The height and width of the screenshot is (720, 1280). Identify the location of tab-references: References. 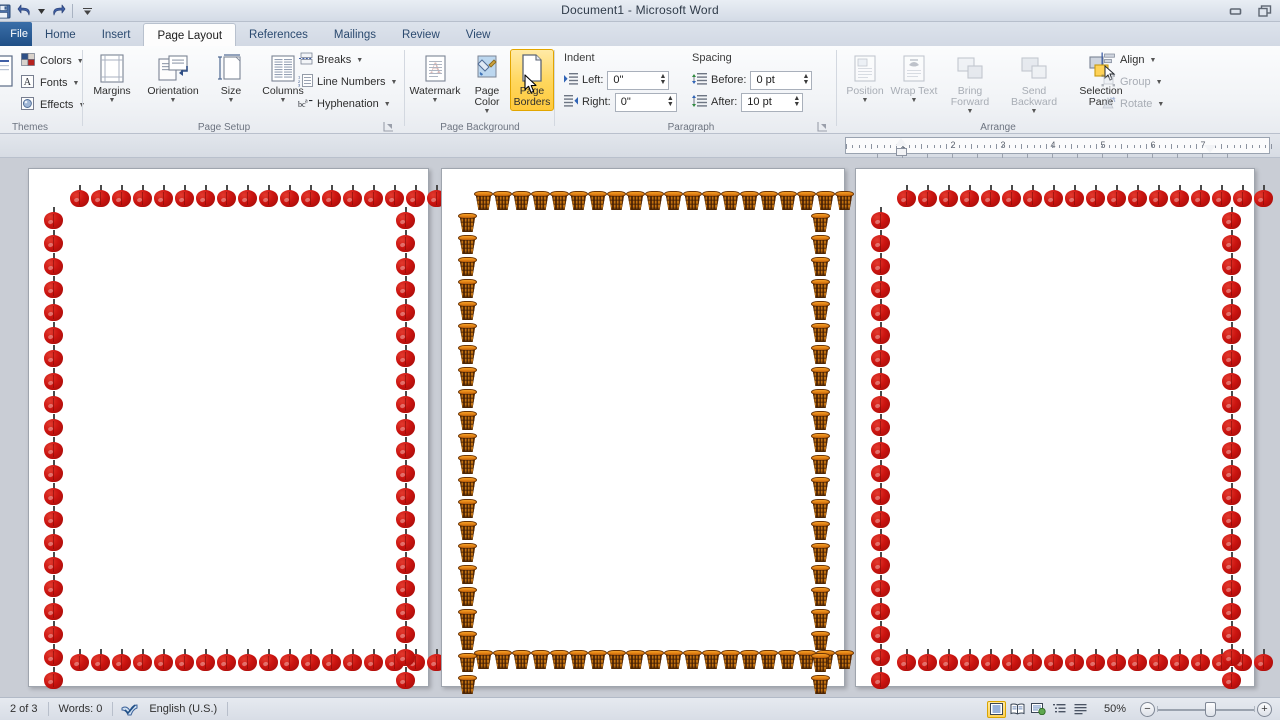
(278, 34).